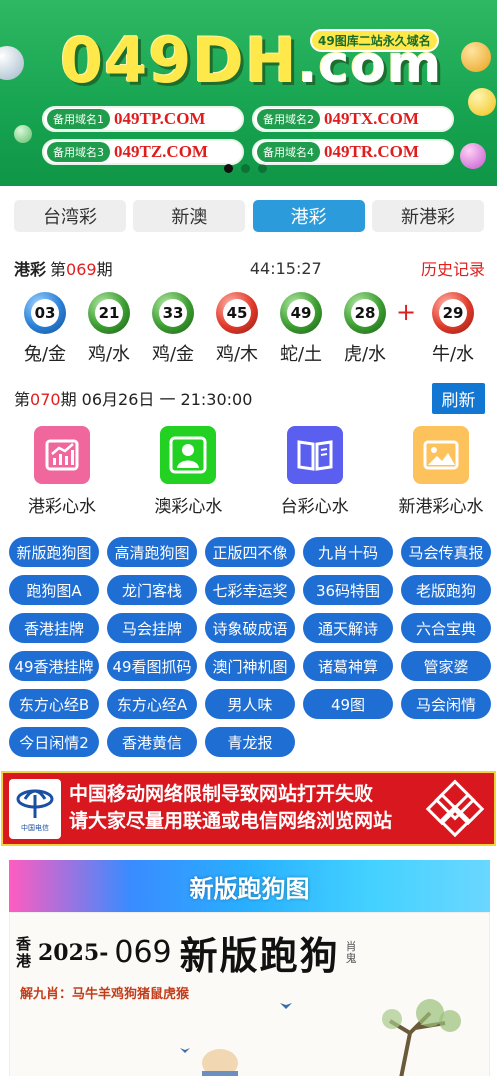  What do you see at coordinates (453, 268) in the screenshot?
I see `history-link: 历史记录` at bounding box center [453, 268].